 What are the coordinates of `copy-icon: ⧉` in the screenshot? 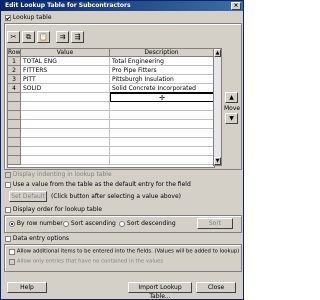 It's located at (28, 37).